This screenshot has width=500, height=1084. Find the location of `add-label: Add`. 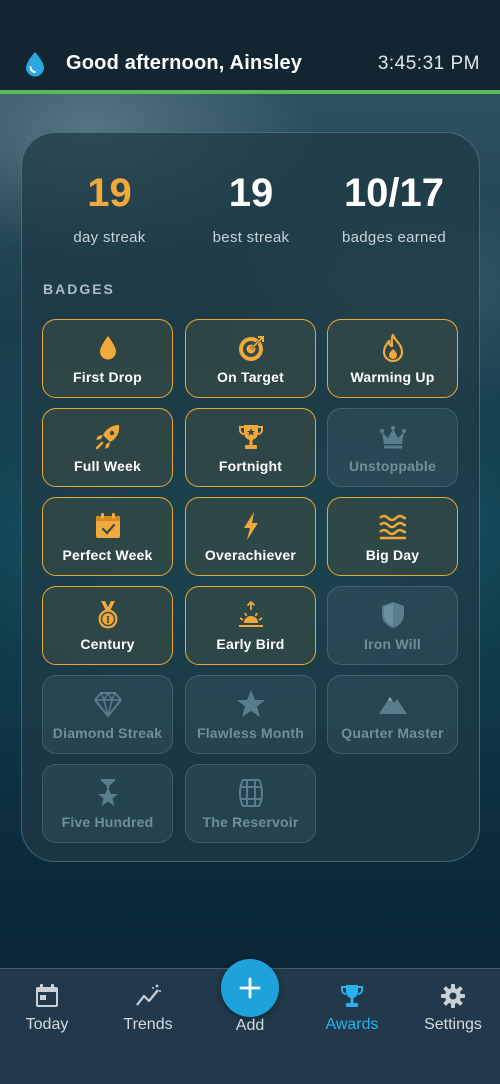

add-label: Add is located at coordinates (250, 1025).